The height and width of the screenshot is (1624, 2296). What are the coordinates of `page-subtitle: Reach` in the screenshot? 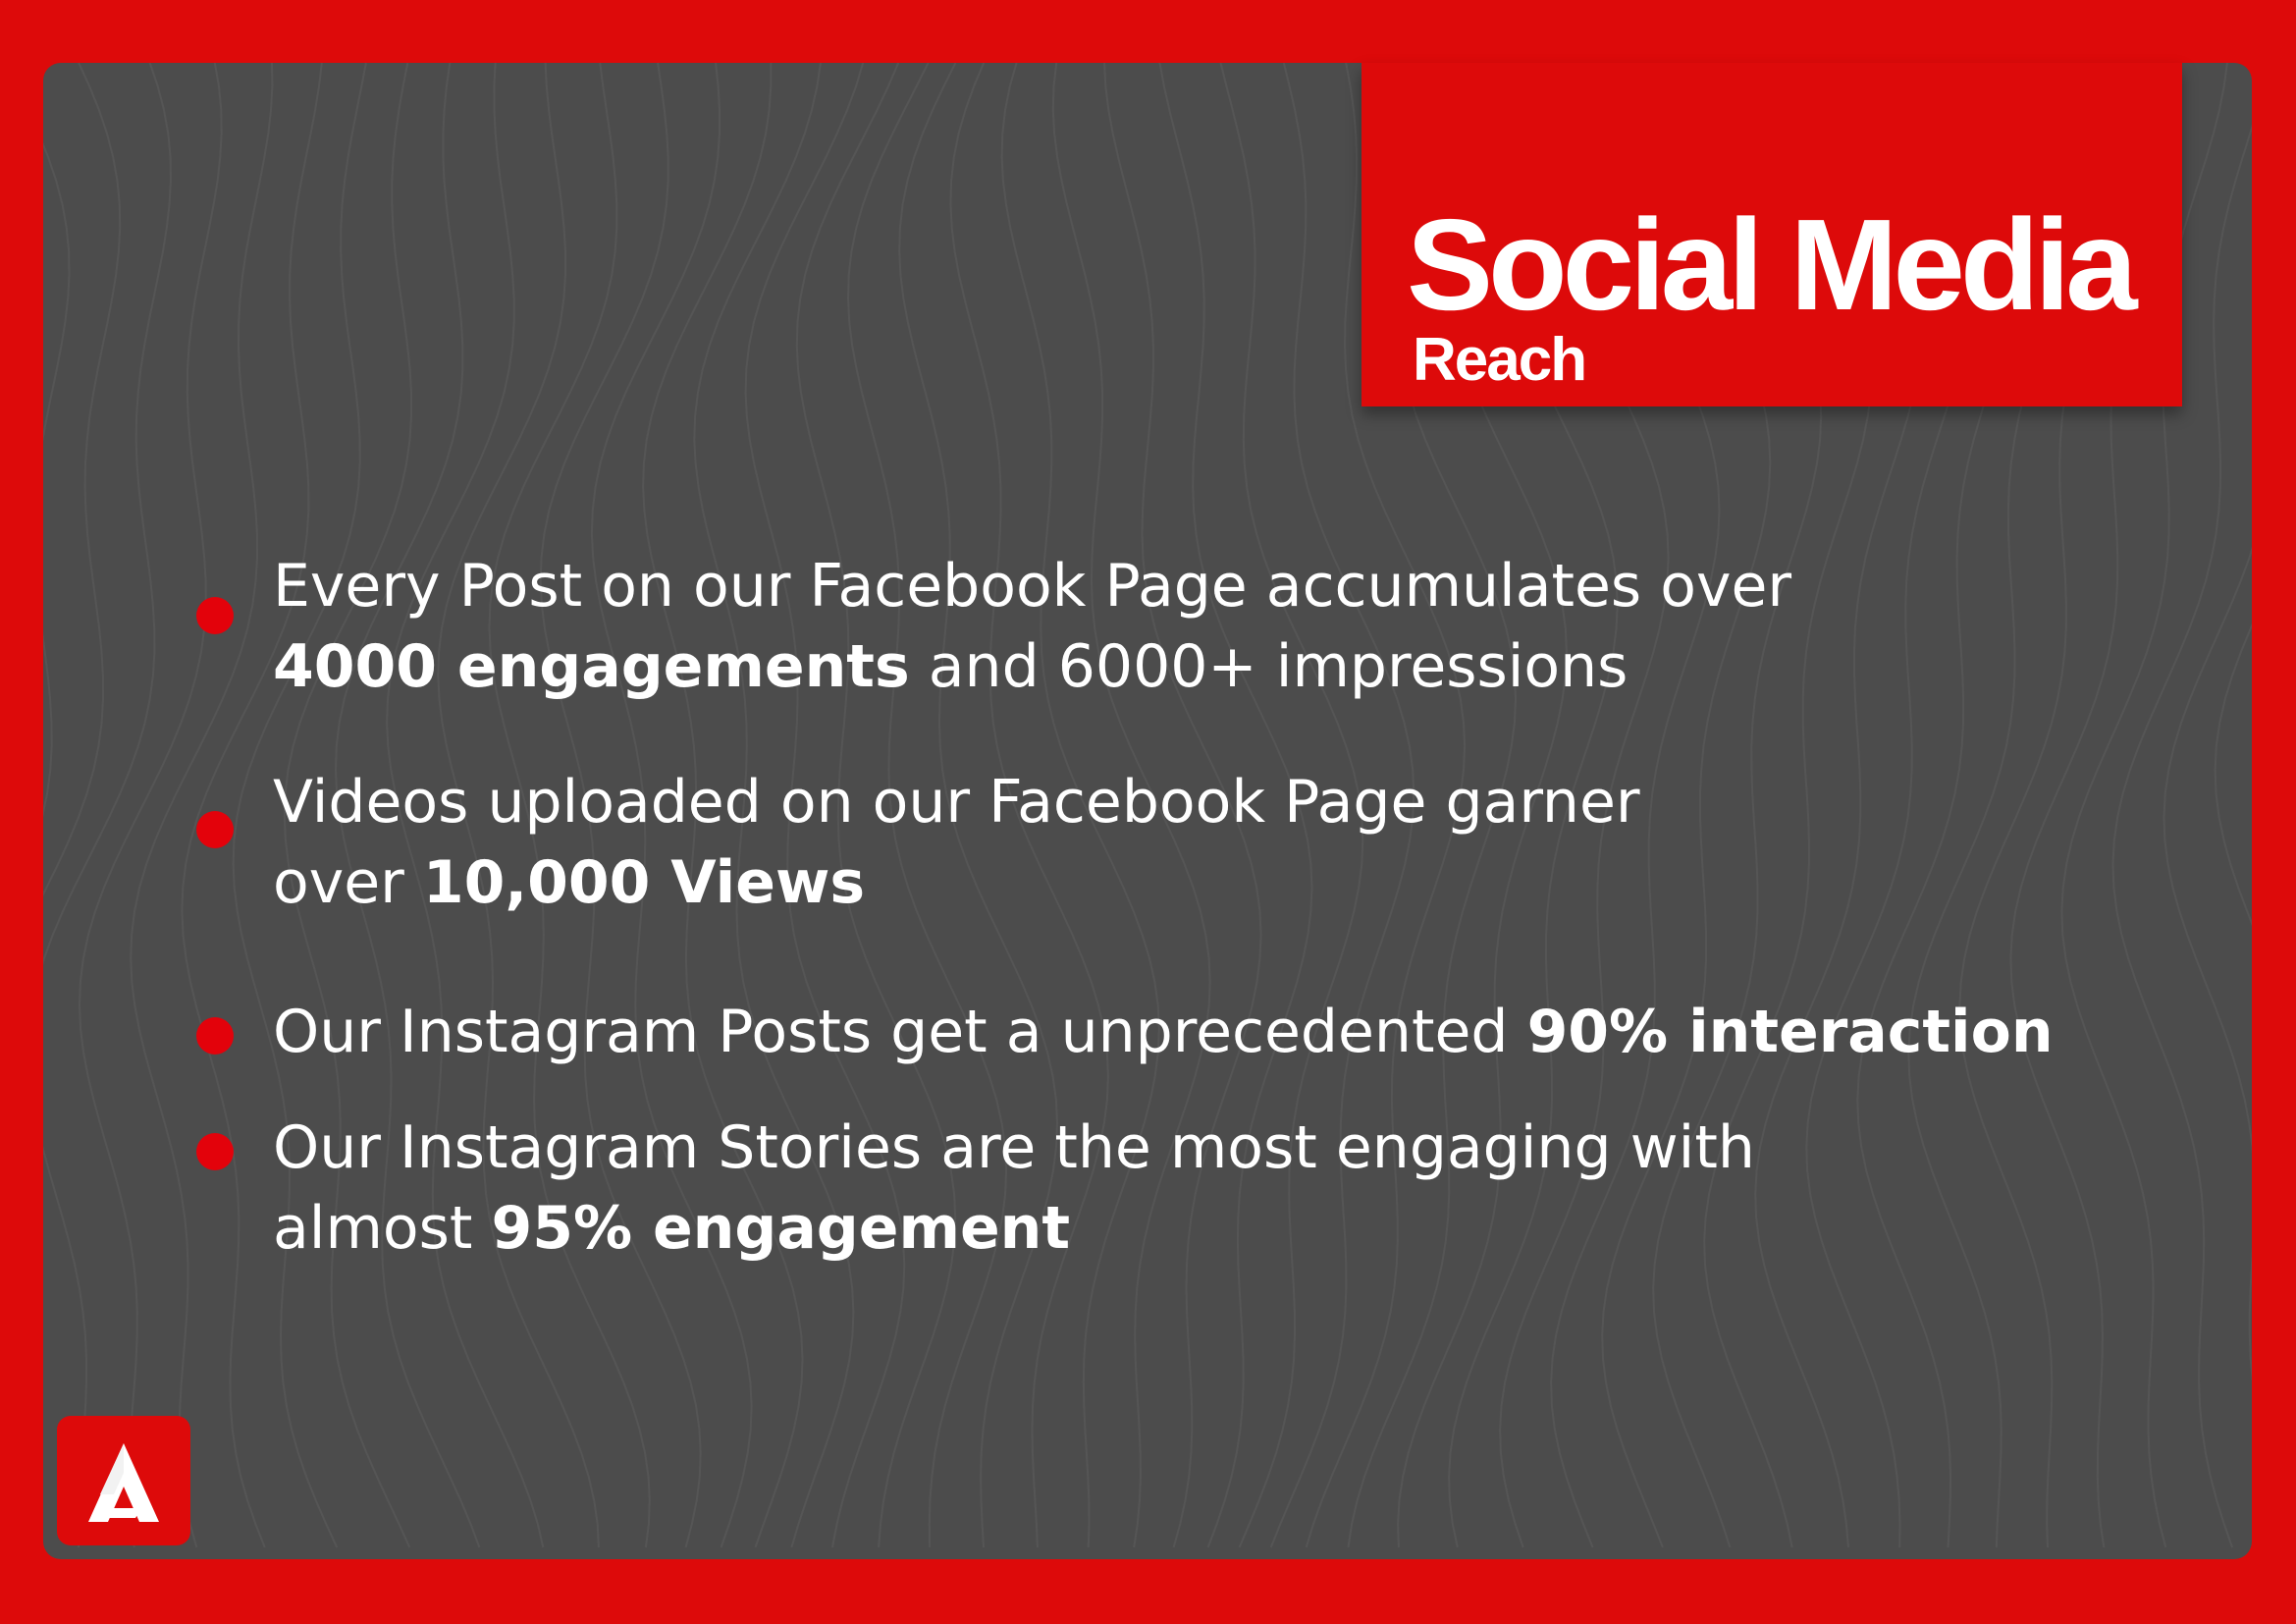 It's located at (1500, 360).